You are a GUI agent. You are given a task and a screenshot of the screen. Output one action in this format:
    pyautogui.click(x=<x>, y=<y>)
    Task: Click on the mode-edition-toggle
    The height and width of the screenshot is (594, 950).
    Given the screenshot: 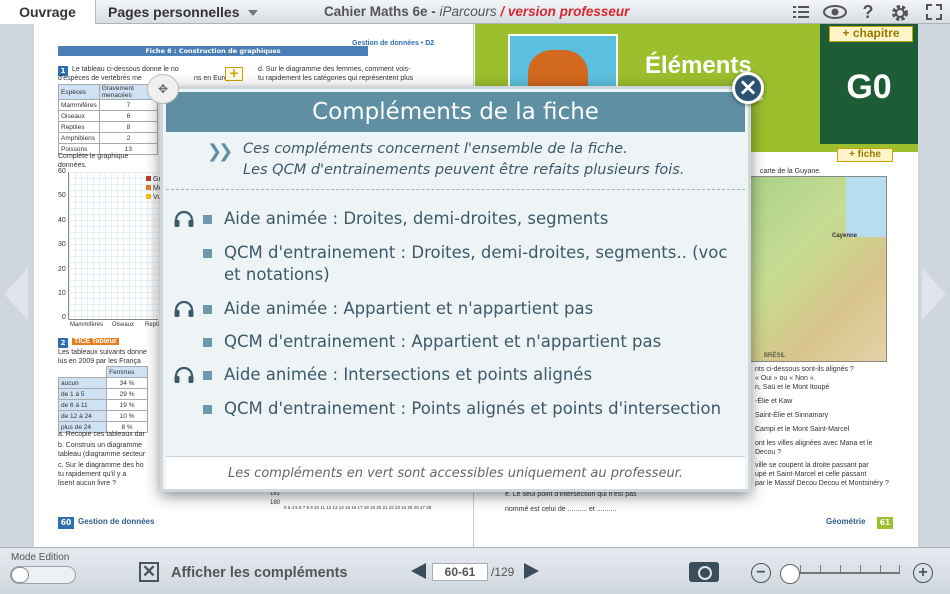 What is the action you would take?
    pyautogui.click(x=43, y=575)
    